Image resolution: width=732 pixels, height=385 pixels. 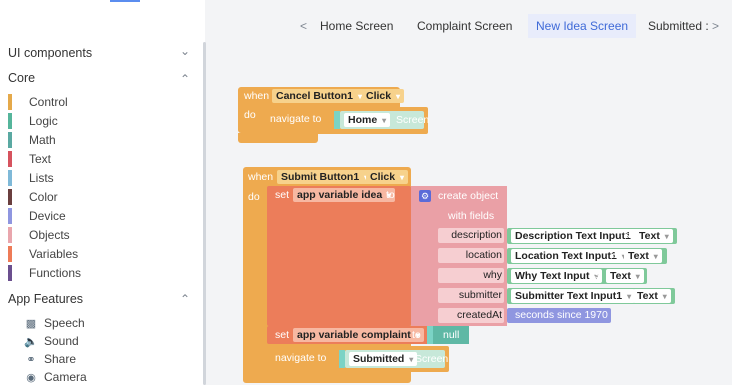 I want to click on feature-camera: ◉ Camera, so click(x=55, y=377).